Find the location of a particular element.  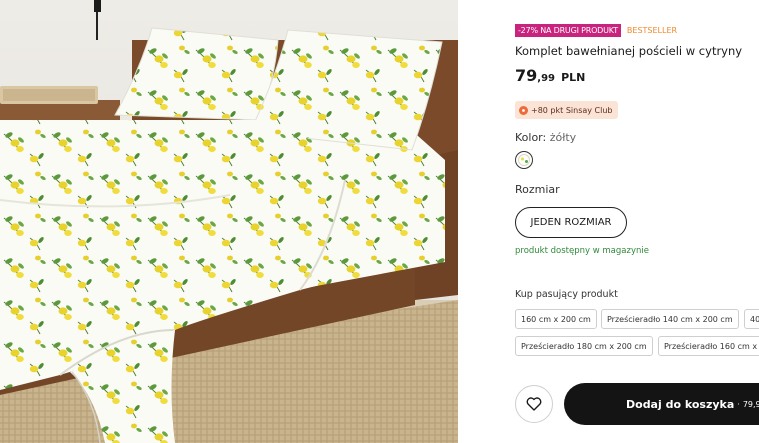

badges: -27% NA DRUGI PRODUKT BESTSELLER is located at coordinates (596, 30).